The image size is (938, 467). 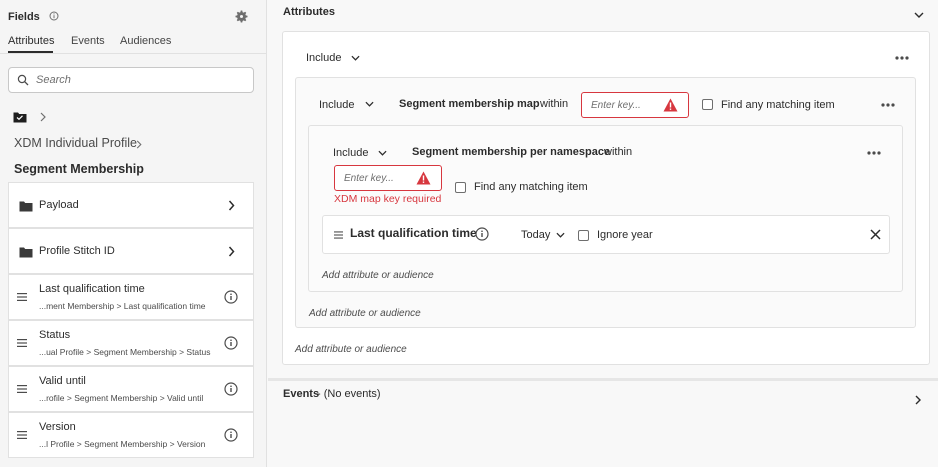 I want to click on field-item-label: Valid until, so click(x=62, y=381).